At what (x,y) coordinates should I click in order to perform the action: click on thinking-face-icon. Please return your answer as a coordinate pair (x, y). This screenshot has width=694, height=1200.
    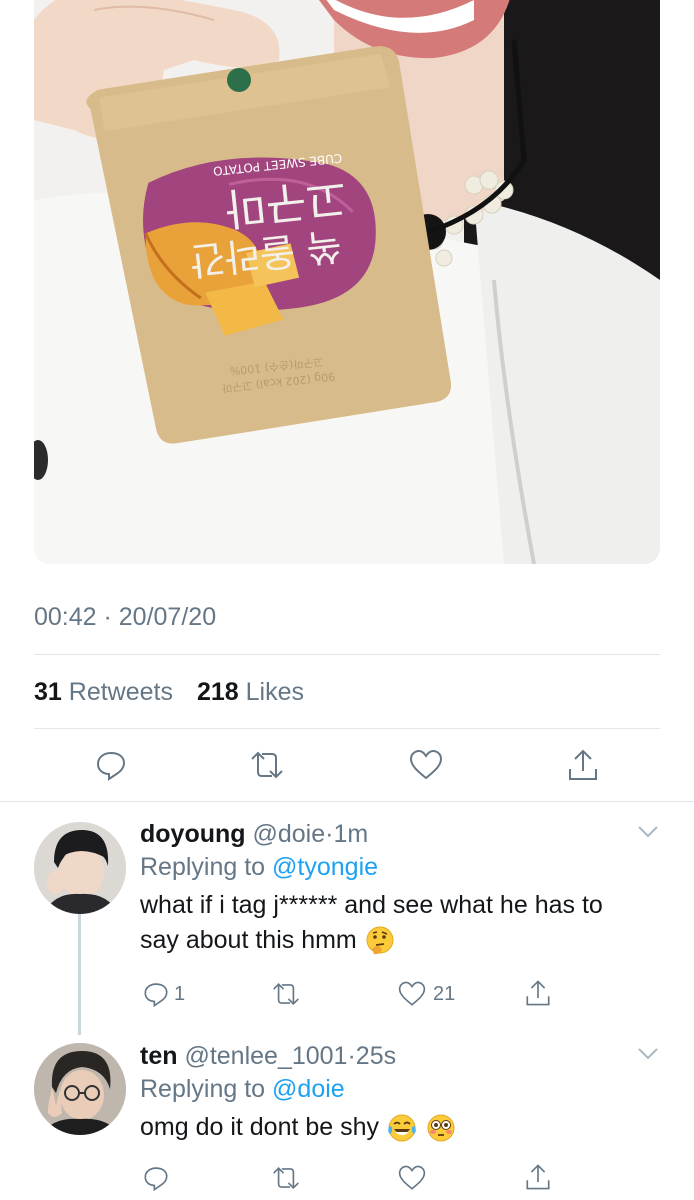
    Looking at the image, I should click on (380, 940).